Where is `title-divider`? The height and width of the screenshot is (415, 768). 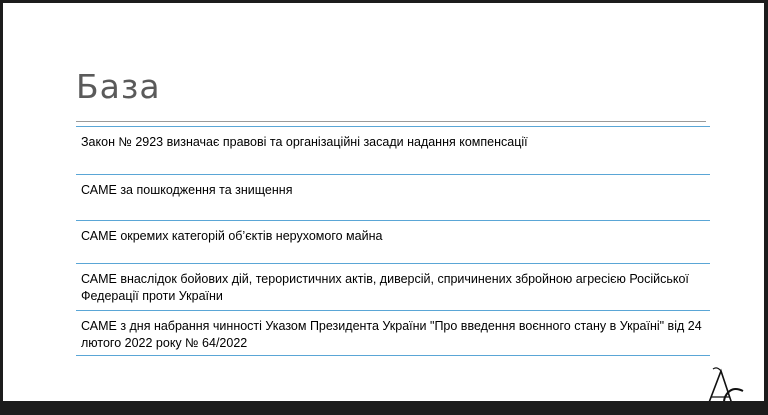 title-divider is located at coordinates (391, 121).